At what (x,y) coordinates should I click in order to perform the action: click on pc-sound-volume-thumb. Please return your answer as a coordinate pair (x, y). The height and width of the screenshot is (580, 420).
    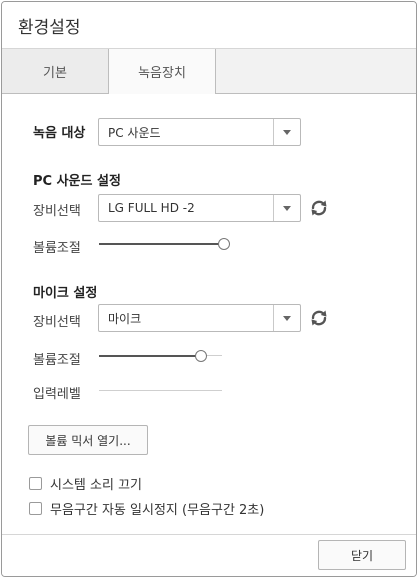
    Looking at the image, I should click on (224, 244).